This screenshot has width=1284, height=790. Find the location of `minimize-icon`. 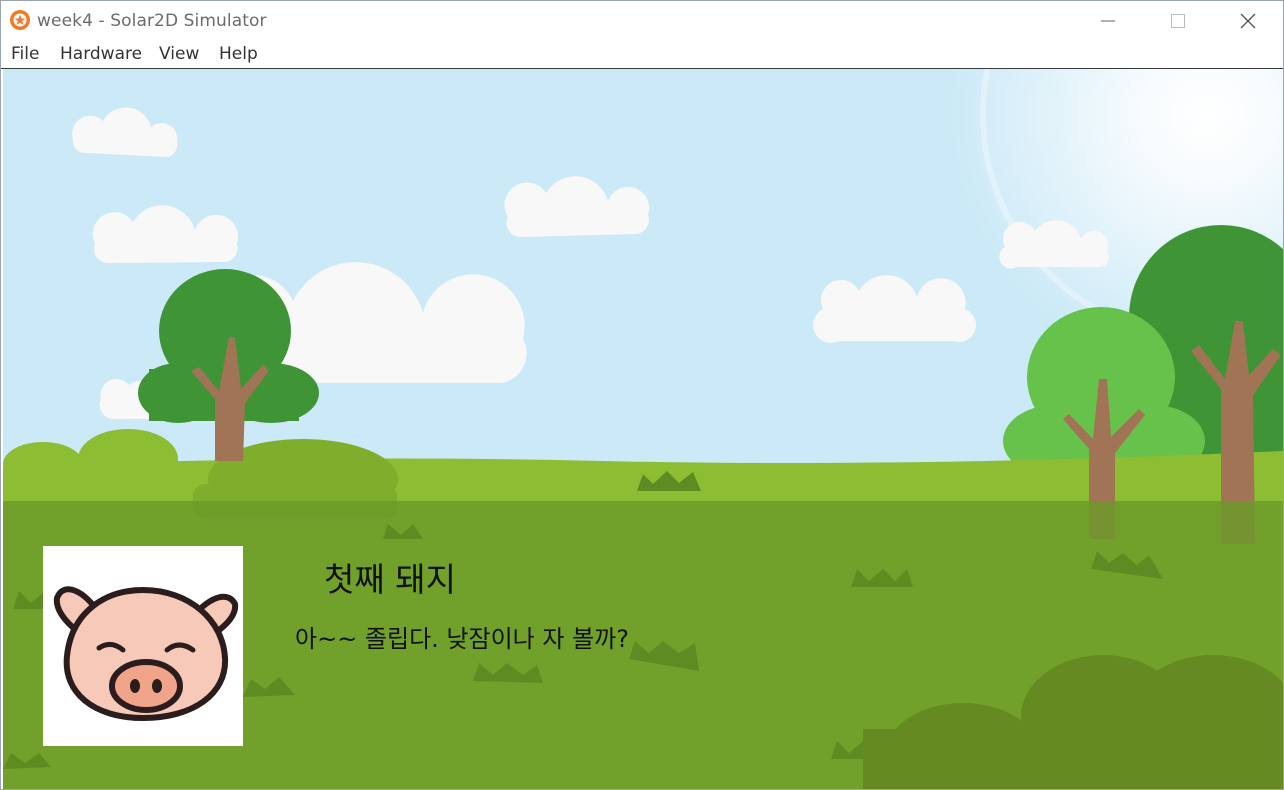

minimize-icon is located at coordinates (1108, 21).